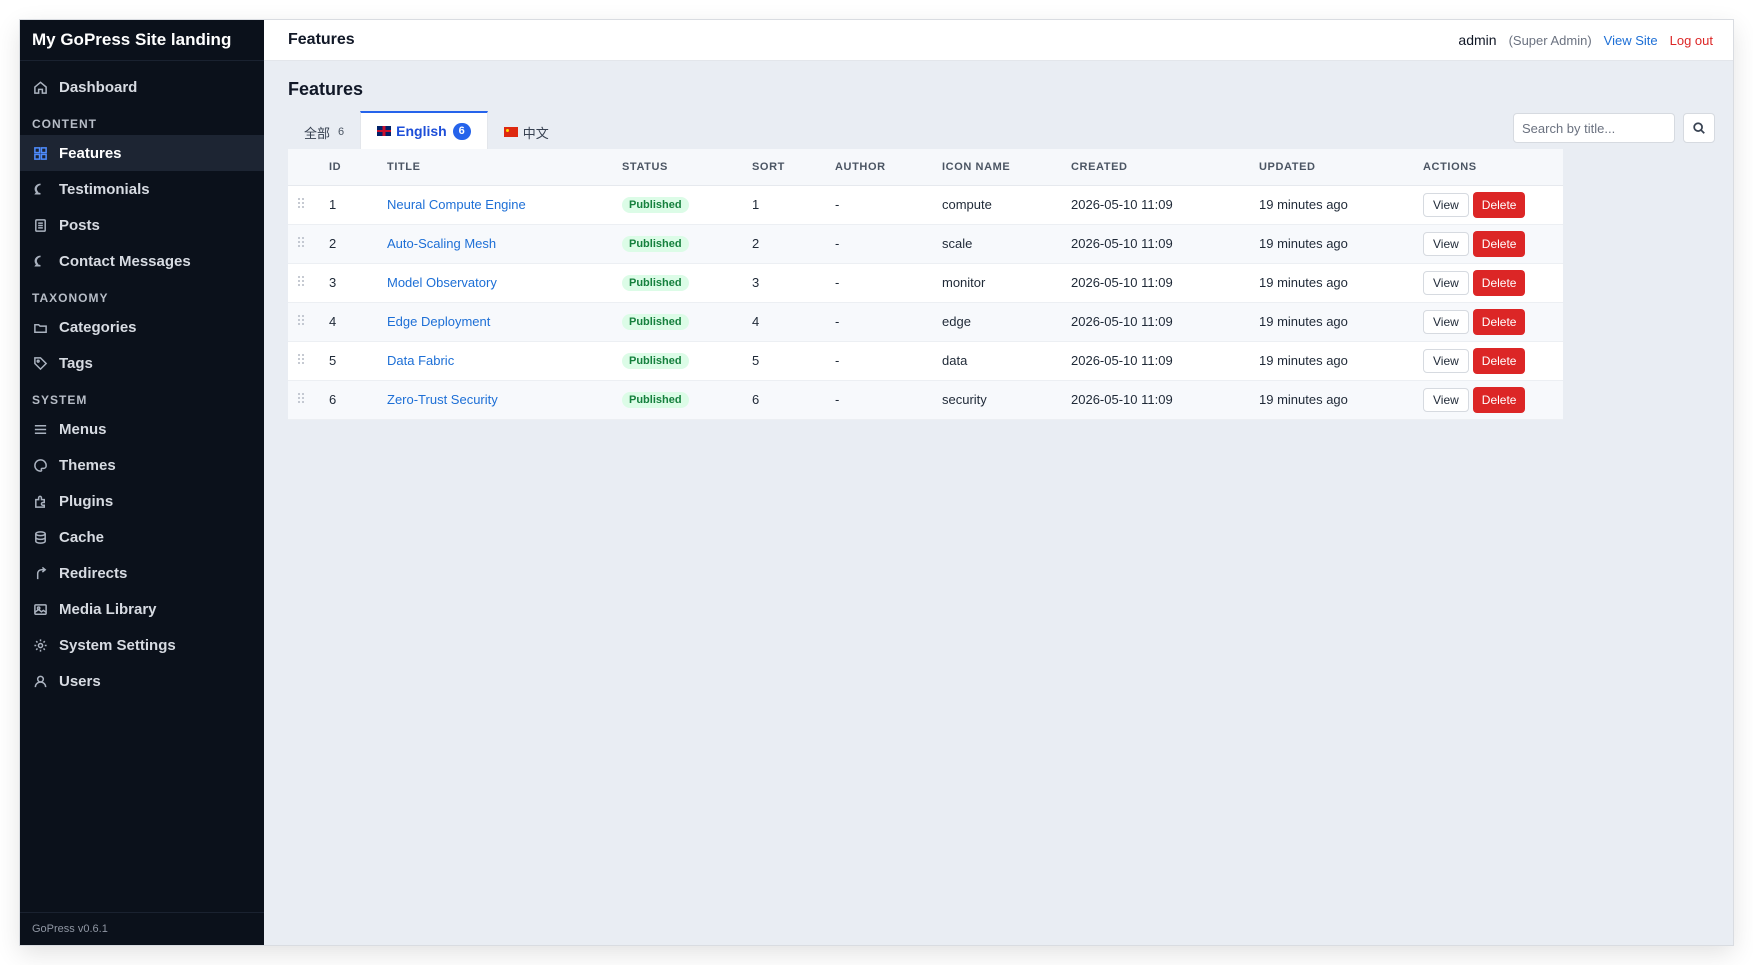 The image size is (1753, 965). Describe the element at coordinates (442, 282) in the screenshot. I see `row-title-link: Model Observatory` at that location.